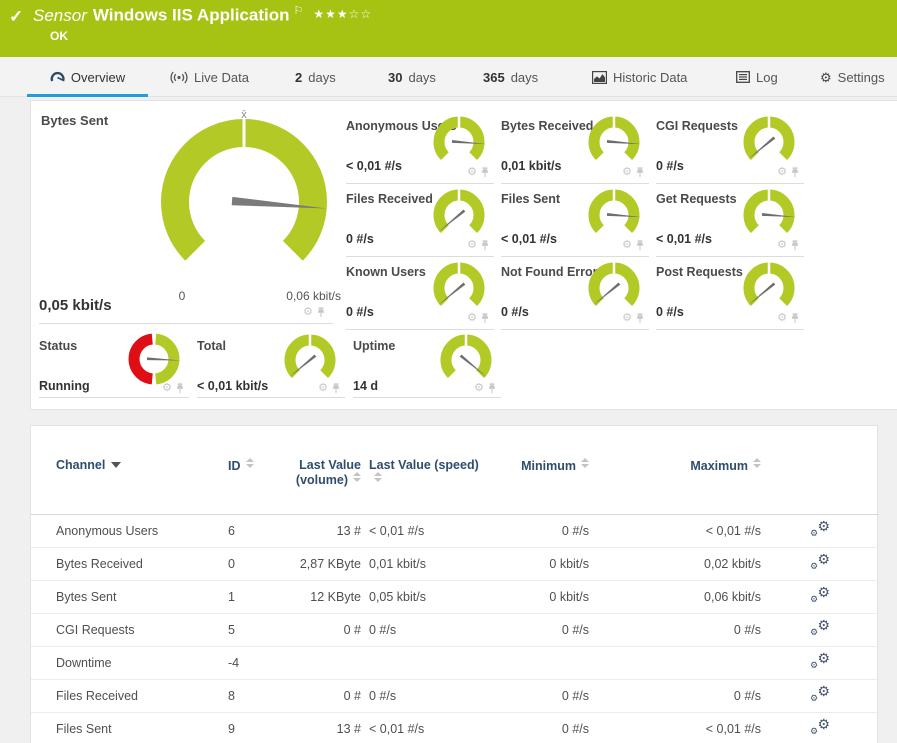 The height and width of the screenshot is (743, 897). I want to click on gauge-cell-cgi-requests: CGI Requests 0 #/s ⚙, so click(730, 147).